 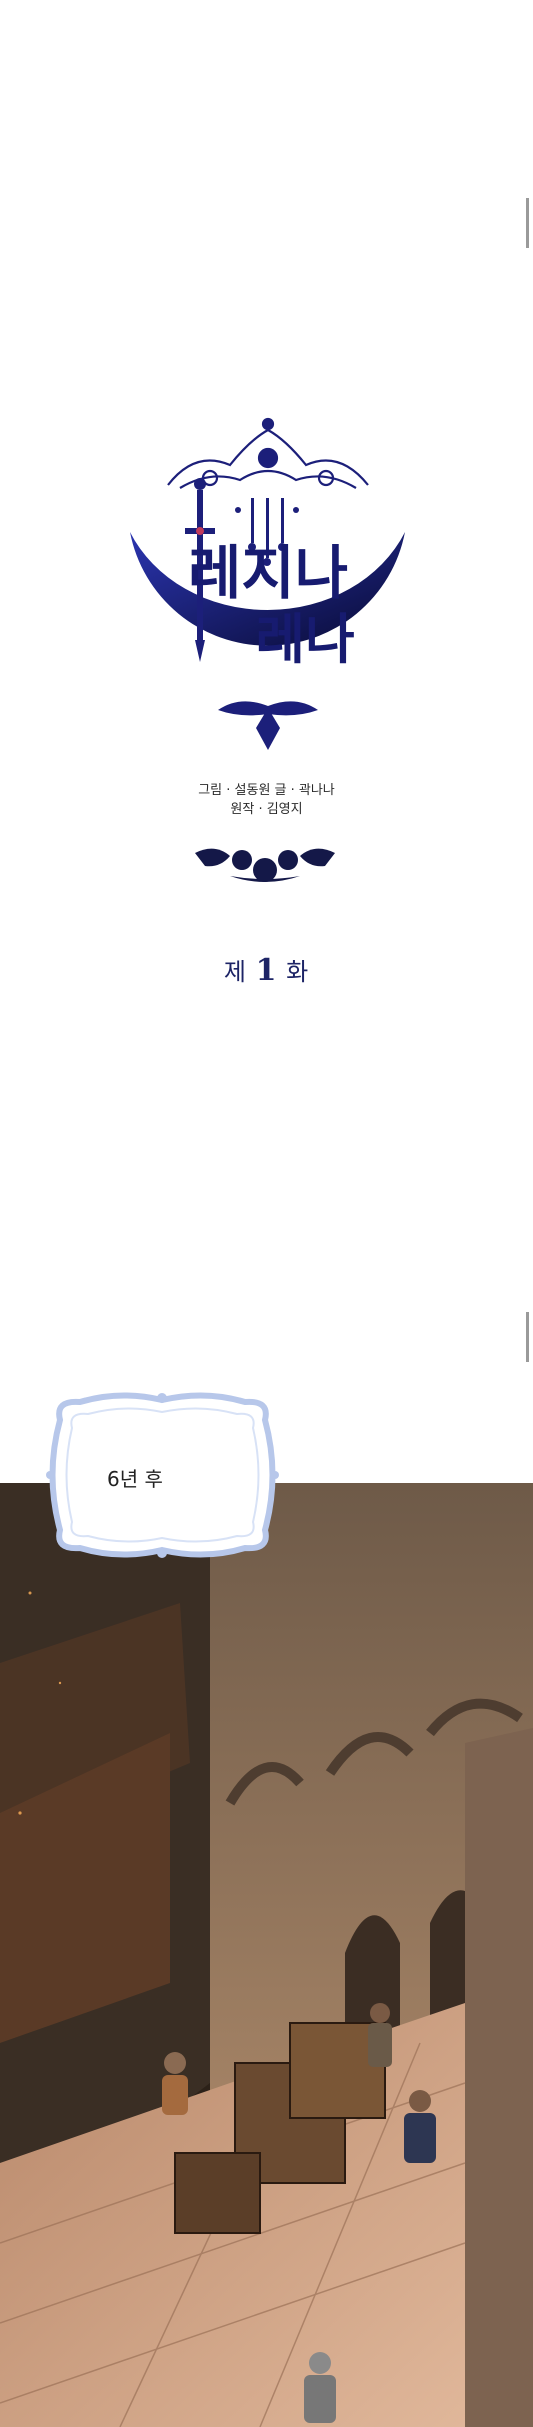 What do you see at coordinates (527, 223) in the screenshot?
I see `scroll-marker-top` at bounding box center [527, 223].